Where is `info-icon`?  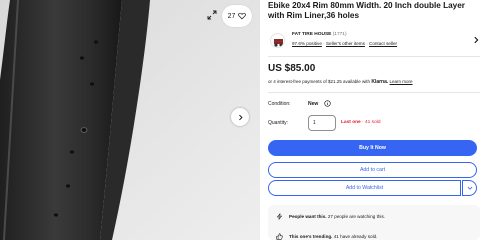
info-icon is located at coordinates (327, 103).